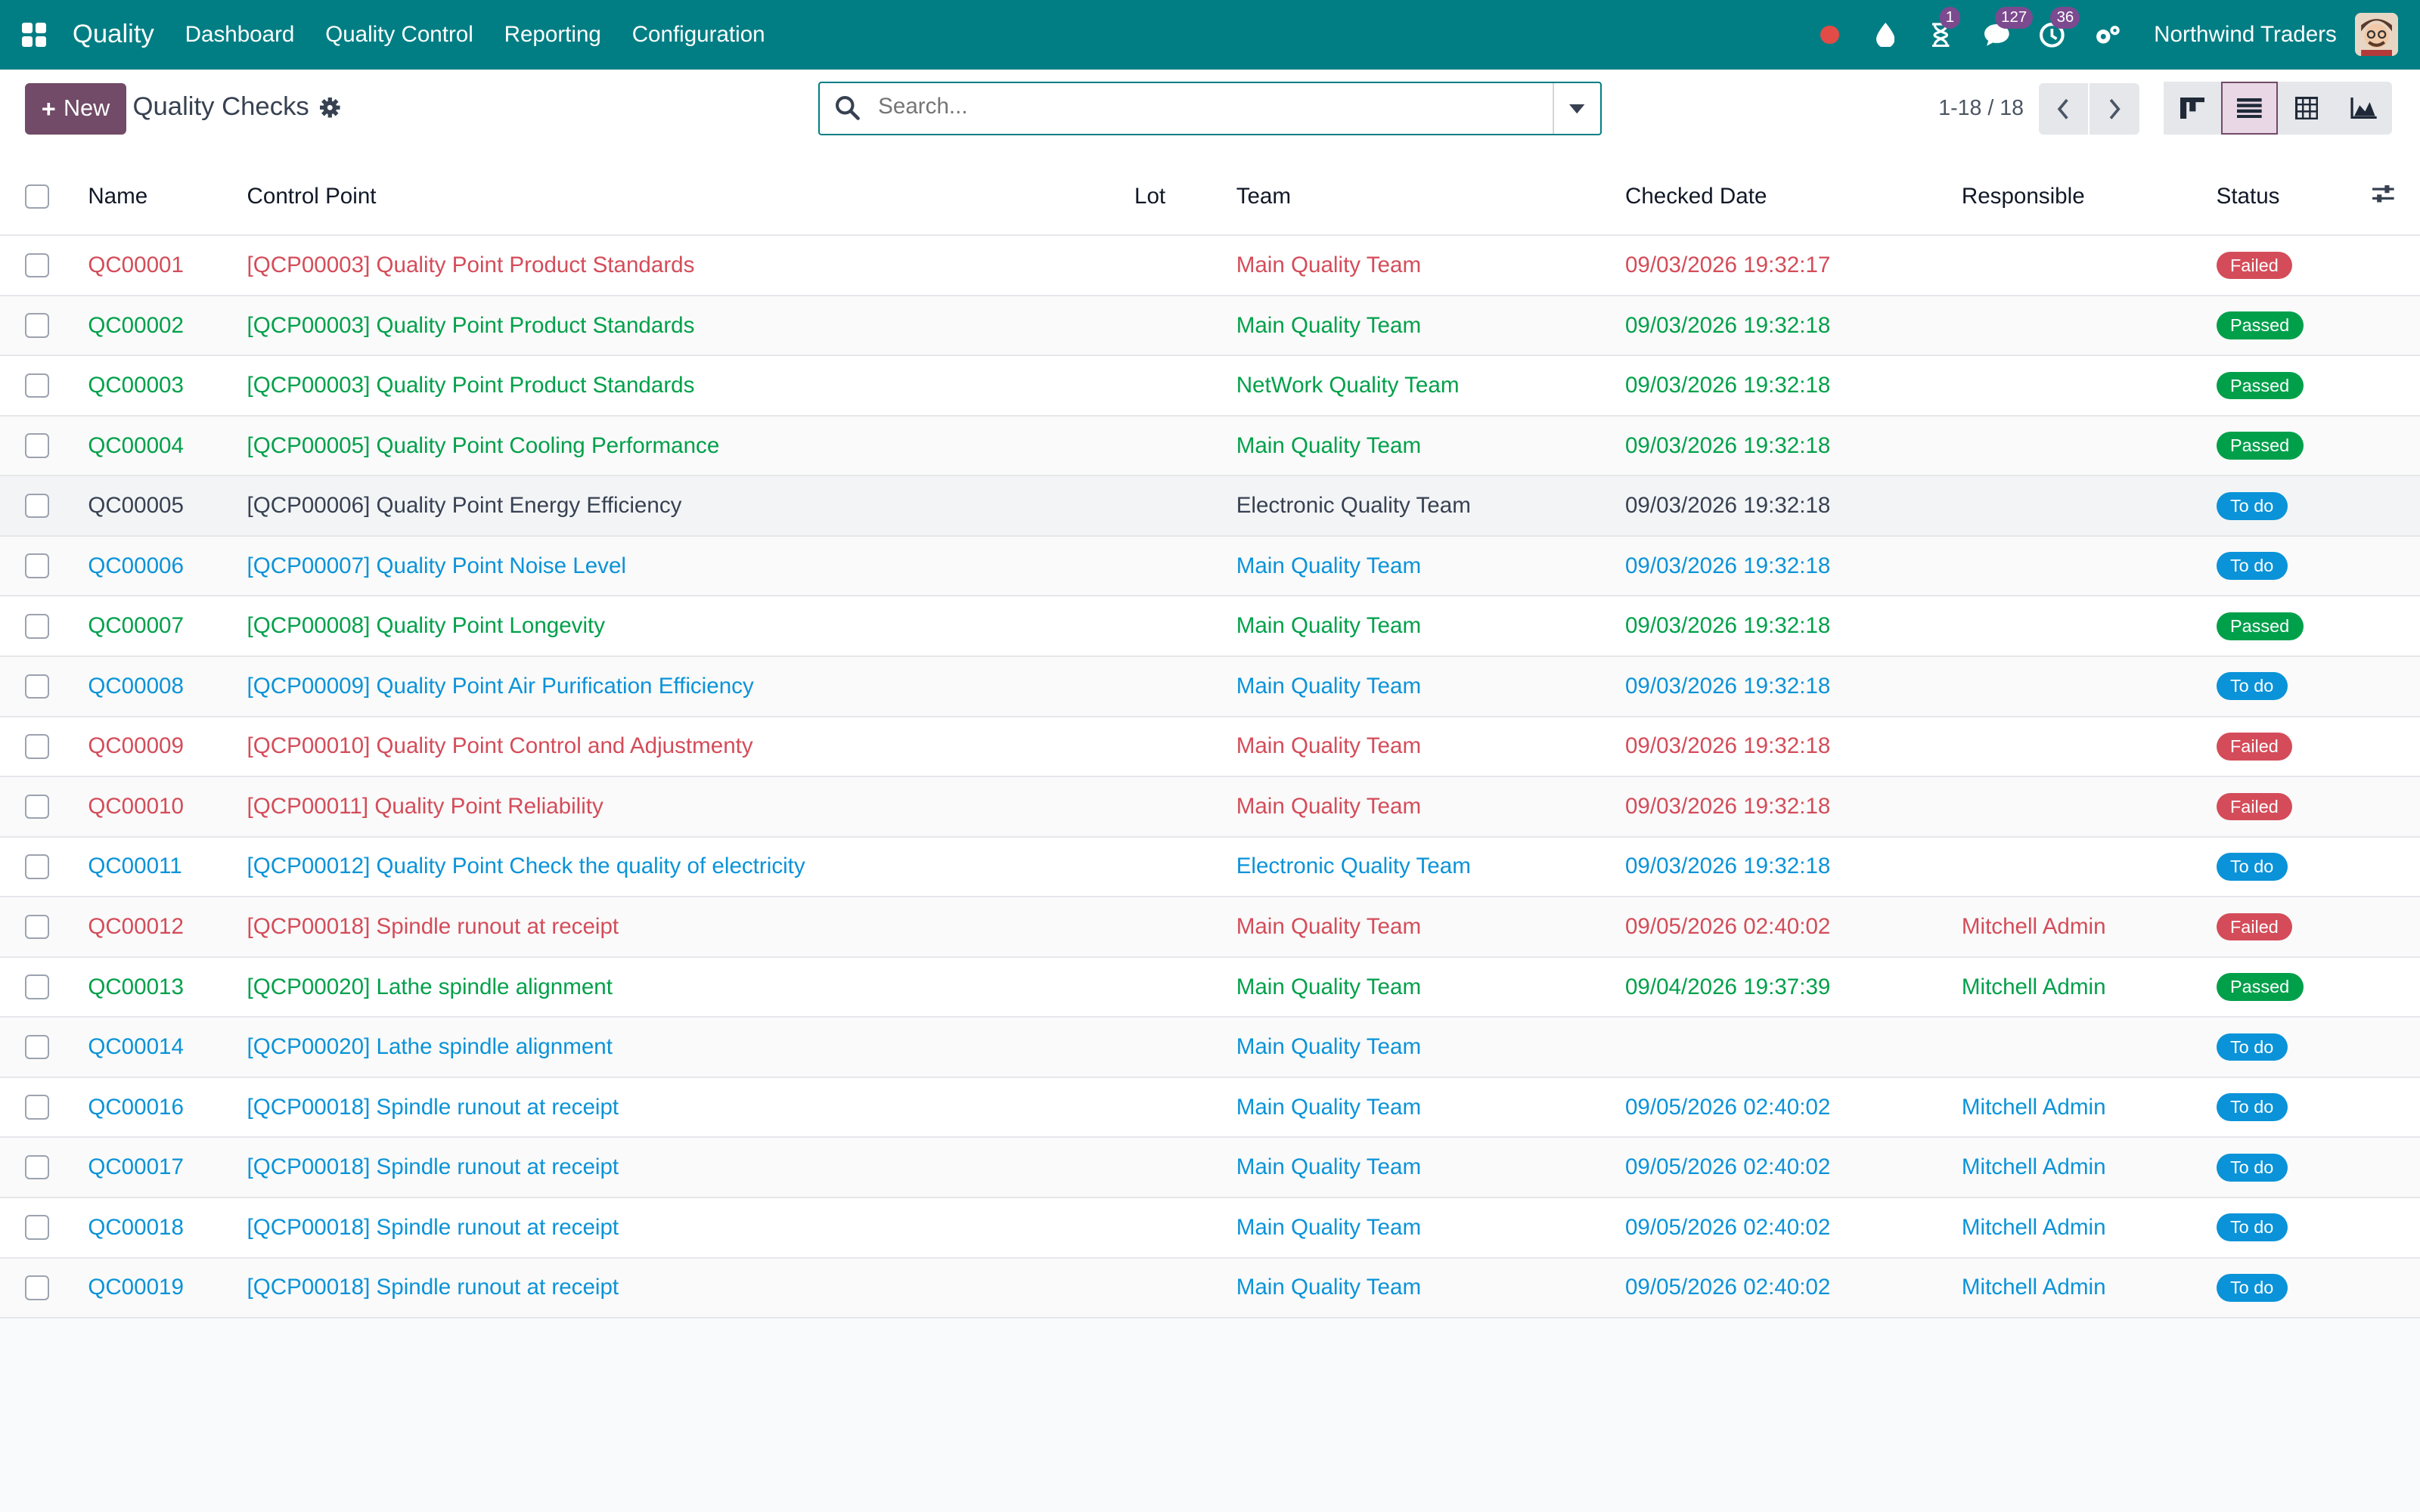 This screenshot has width=2420, height=1512. What do you see at coordinates (1576, 109) in the screenshot?
I see `search-options-toggle` at bounding box center [1576, 109].